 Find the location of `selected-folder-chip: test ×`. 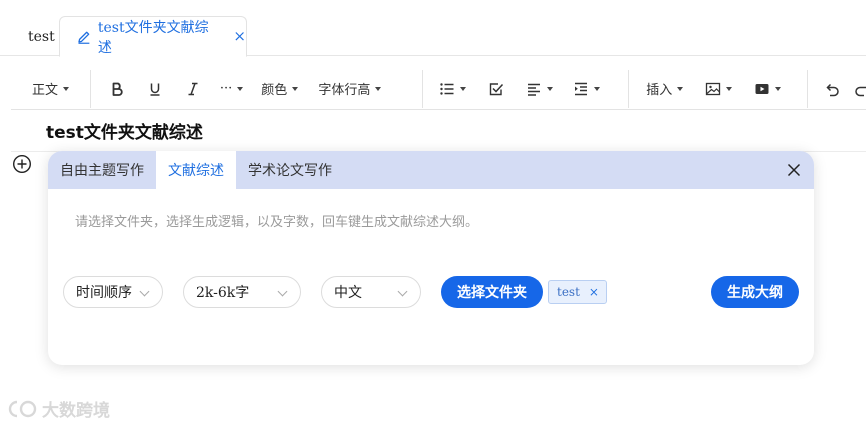

selected-folder-chip: test × is located at coordinates (577, 292).